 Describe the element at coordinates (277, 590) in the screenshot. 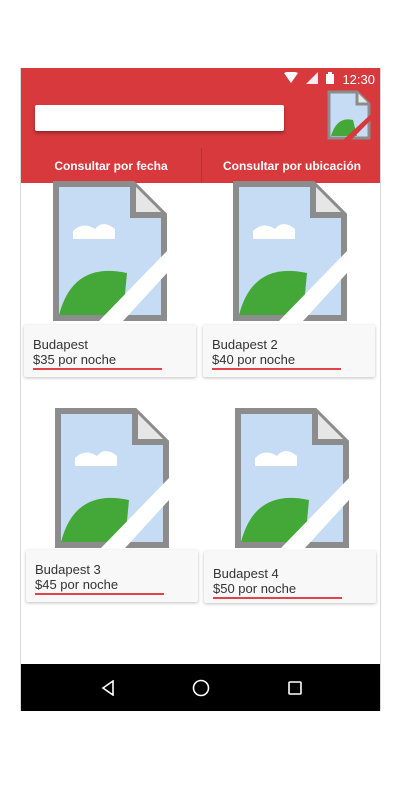

I see `listing-price: $50 por noche` at that location.